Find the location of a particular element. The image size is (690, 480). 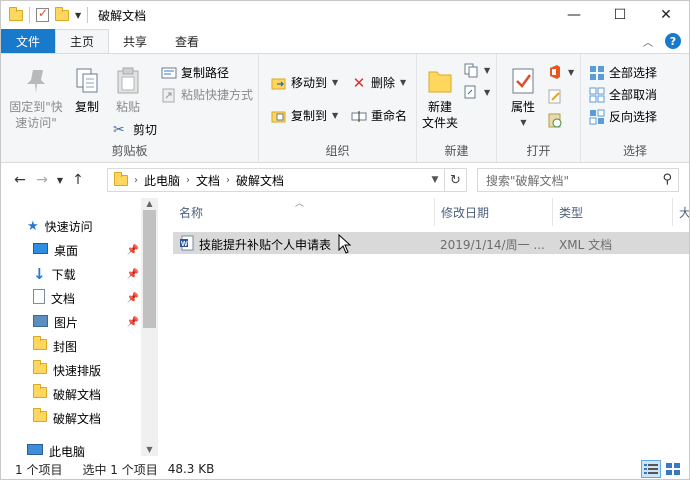

ribbon-expand-icon: ︿ is located at coordinates (648, 41).